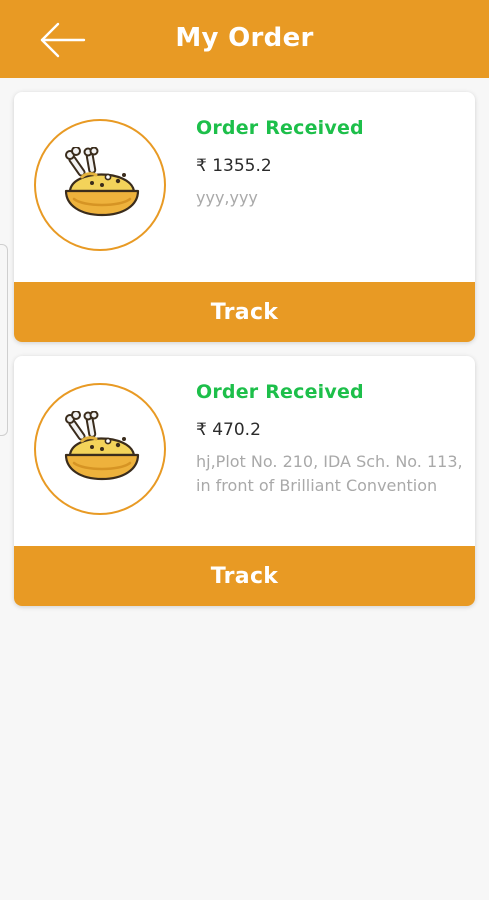 The height and width of the screenshot is (900, 489). I want to click on page-title: My Order, so click(244, 38).